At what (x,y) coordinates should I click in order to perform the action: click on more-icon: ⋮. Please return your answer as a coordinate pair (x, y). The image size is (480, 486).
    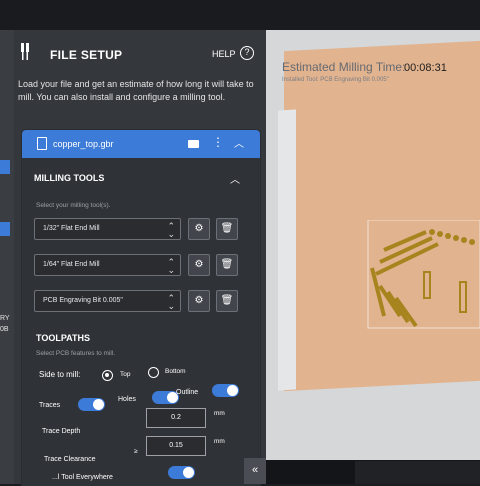
    Looking at the image, I should click on (218, 142).